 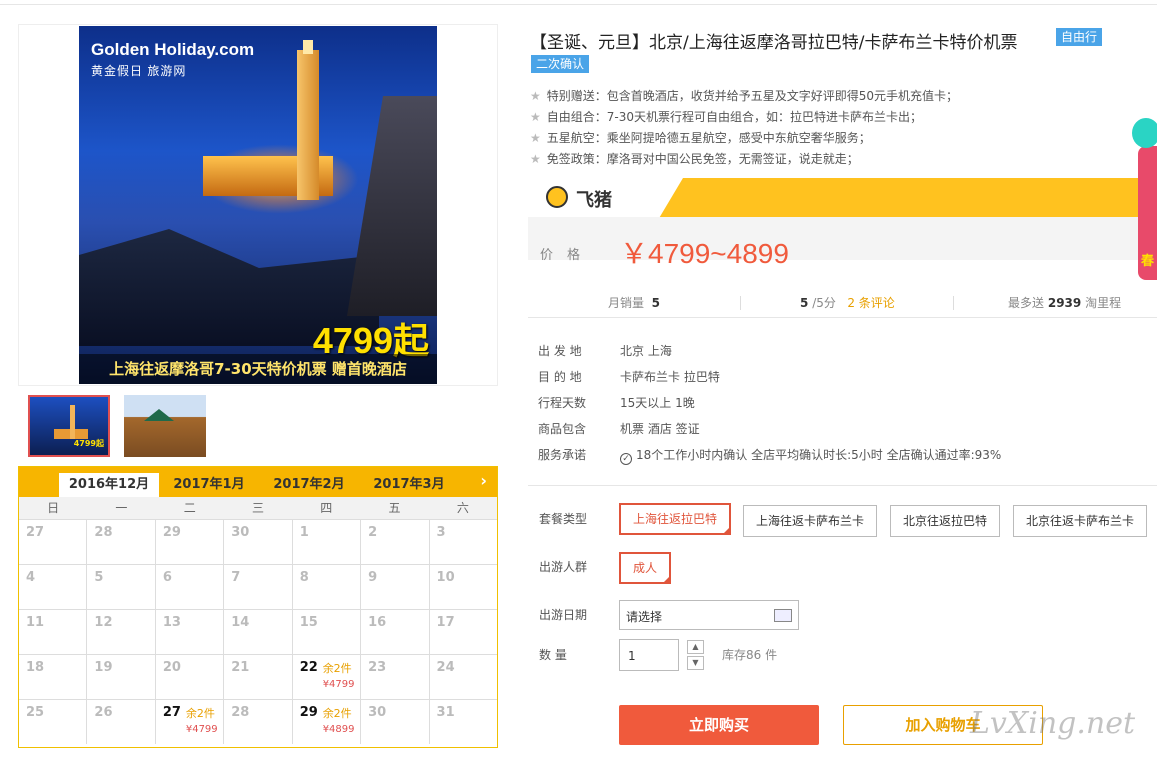 I want to click on calendar-day: 3, so click(x=463, y=542).